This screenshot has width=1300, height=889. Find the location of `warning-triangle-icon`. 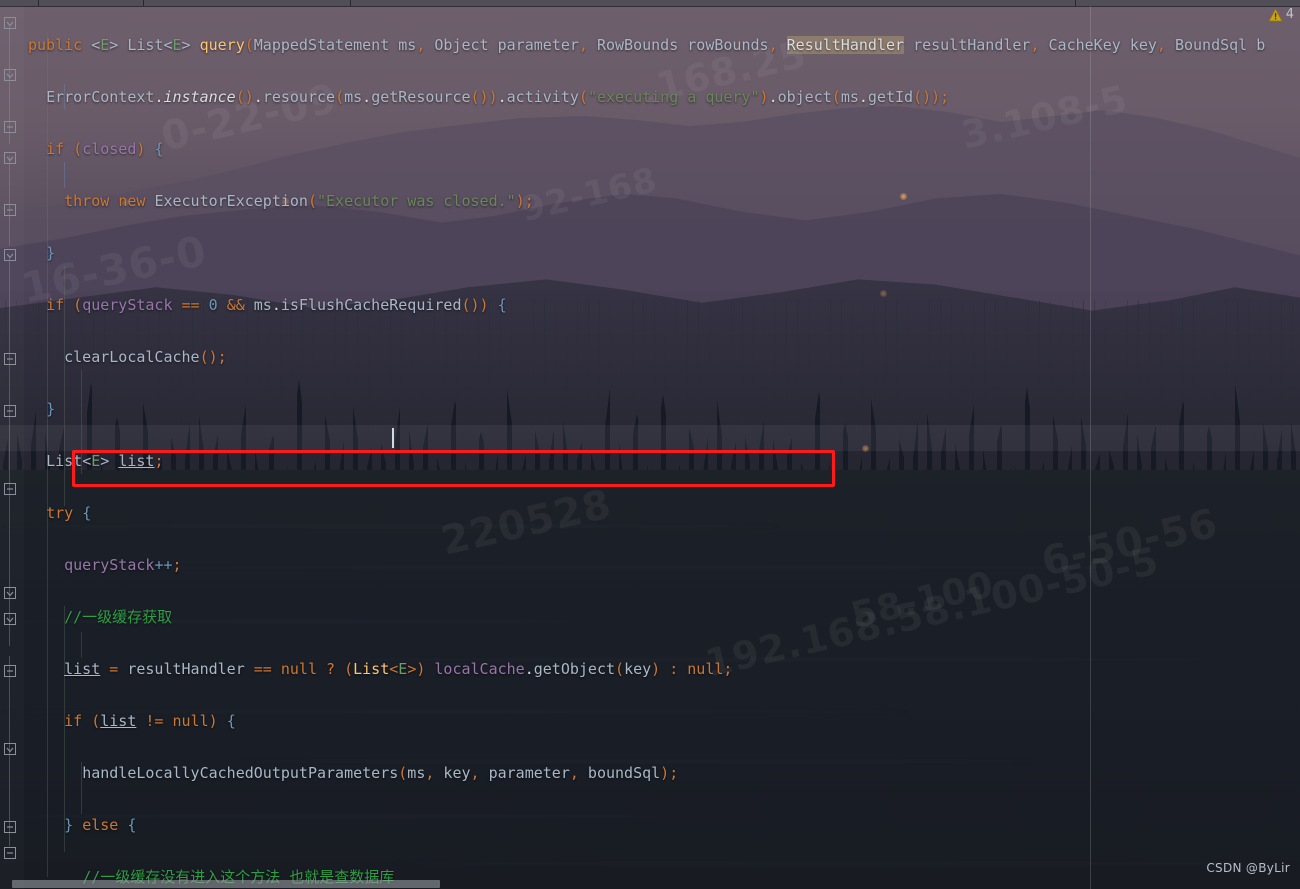

warning-triangle-icon is located at coordinates (1275, 14).